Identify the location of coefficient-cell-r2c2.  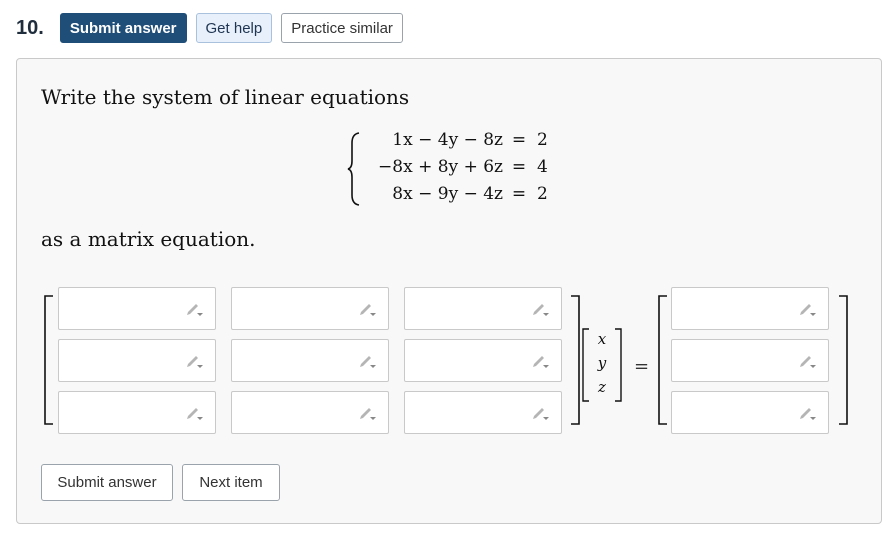
(310, 360).